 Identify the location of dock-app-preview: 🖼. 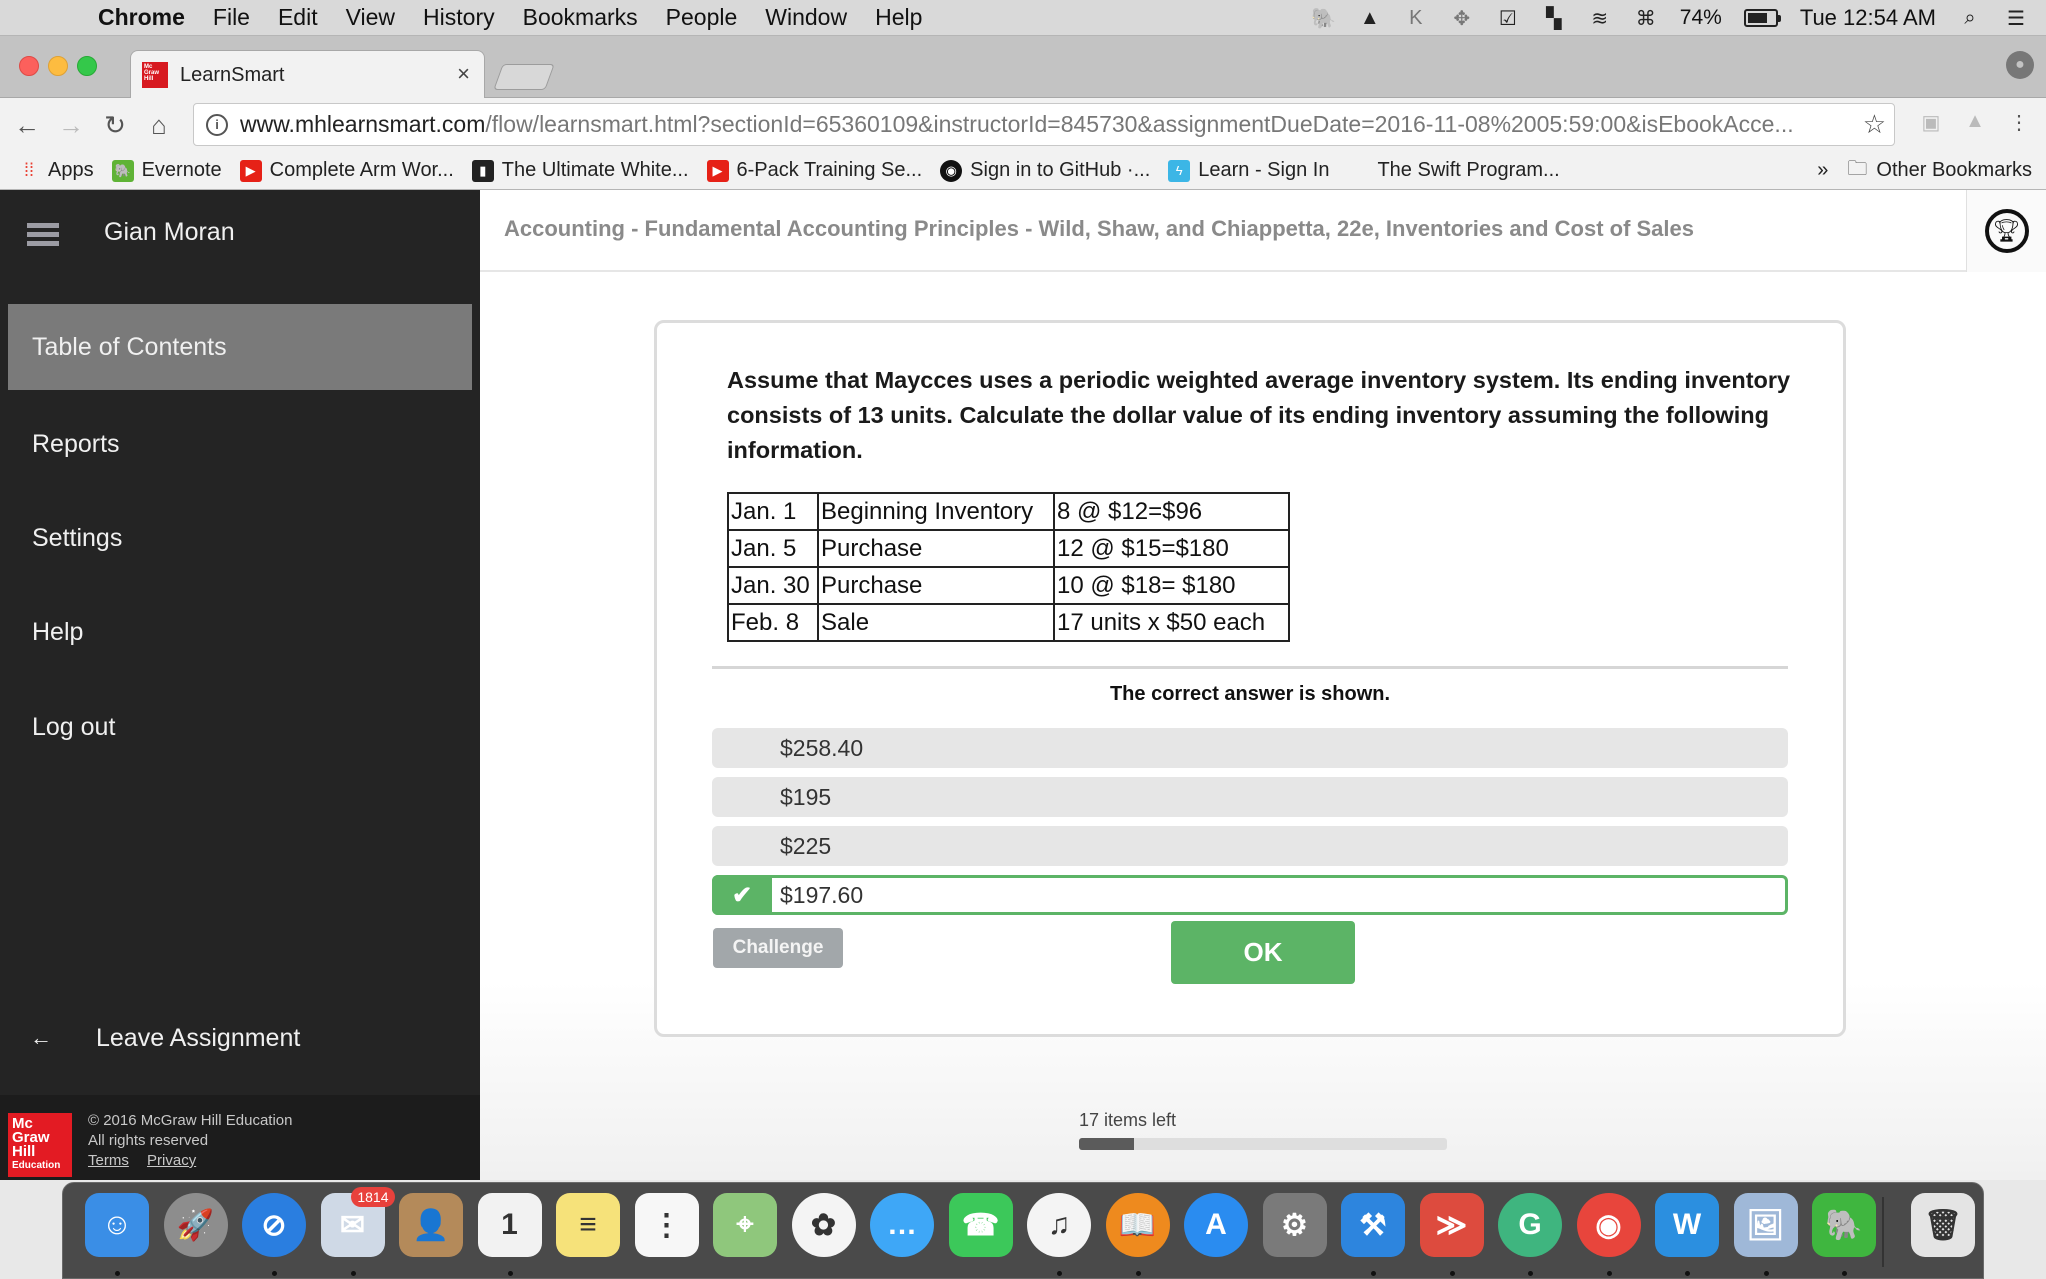
(1765, 1225).